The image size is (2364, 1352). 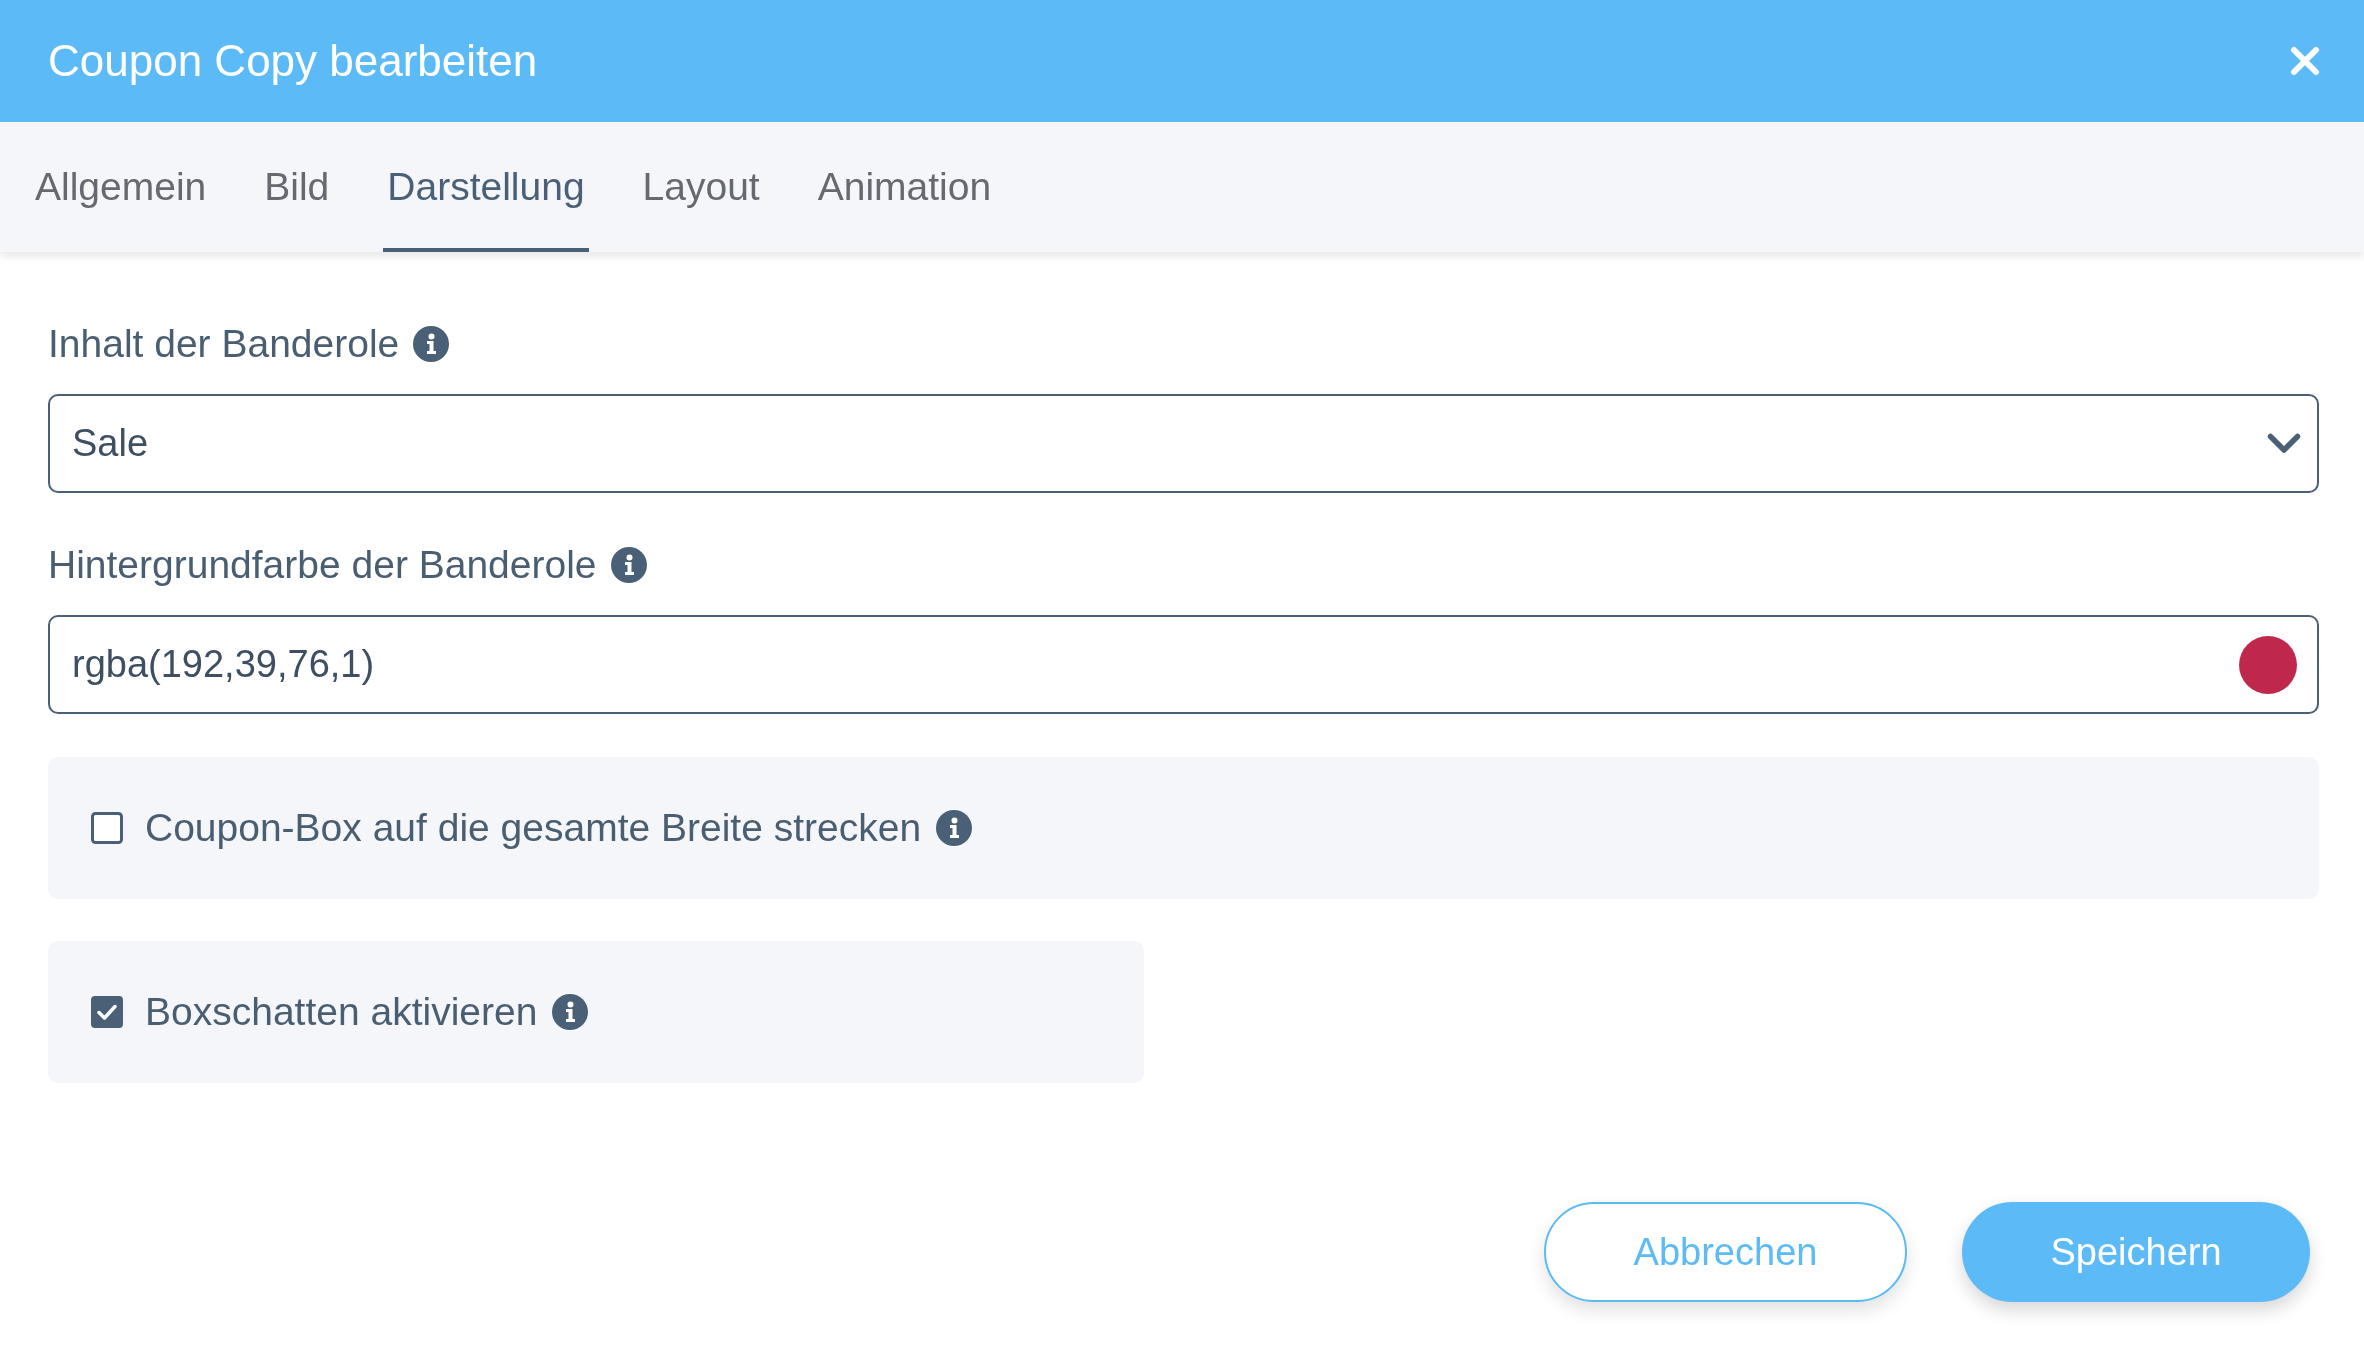 I want to click on tab: Animation, so click(x=904, y=187).